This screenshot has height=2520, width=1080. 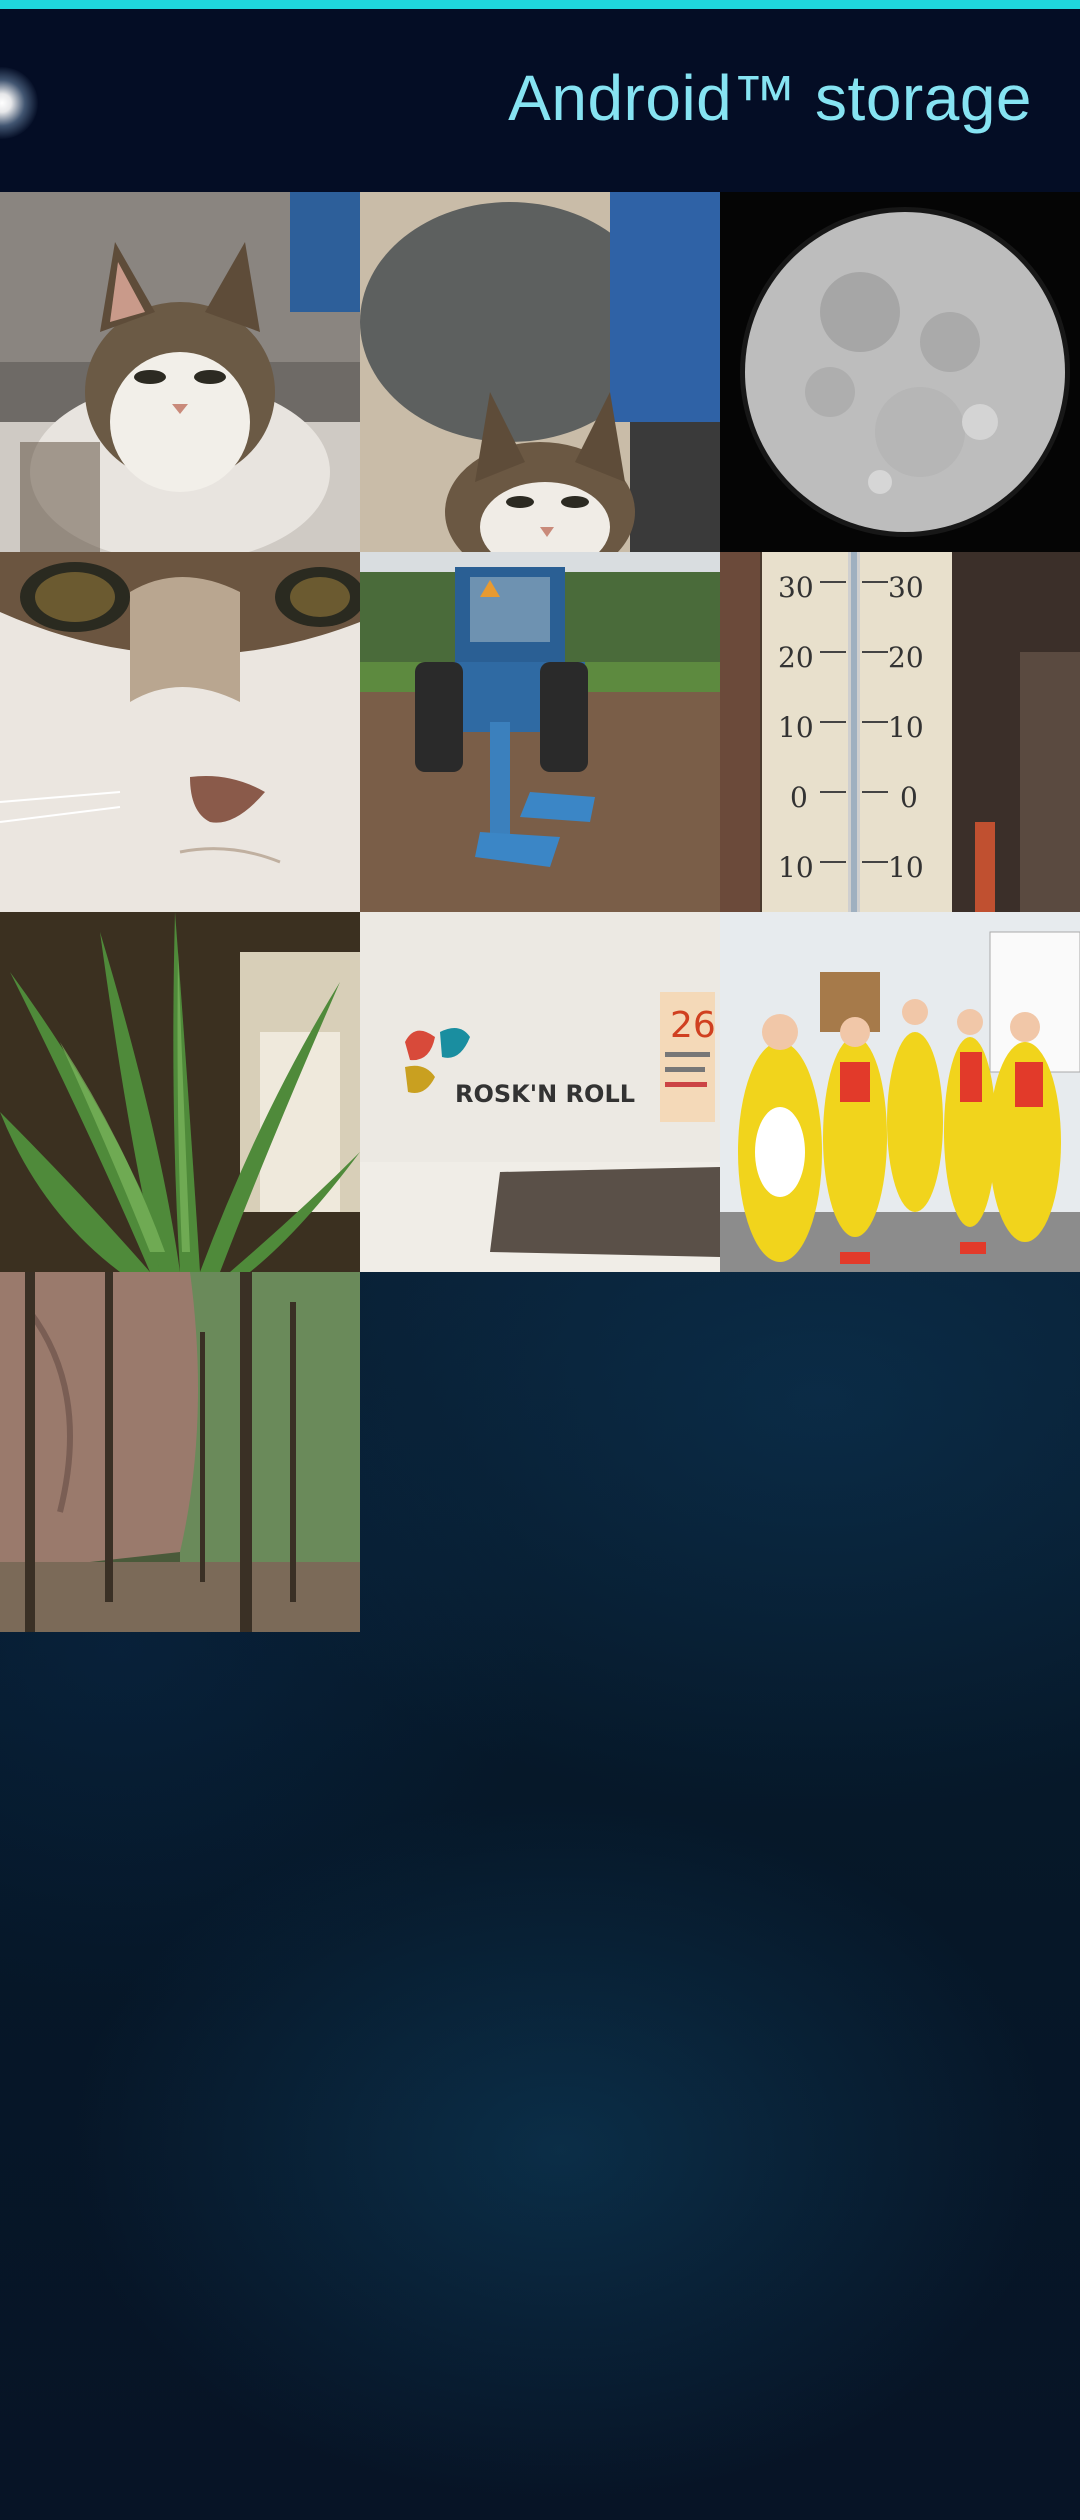 I want to click on forest-photo-icon, so click(x=180, y=1452).